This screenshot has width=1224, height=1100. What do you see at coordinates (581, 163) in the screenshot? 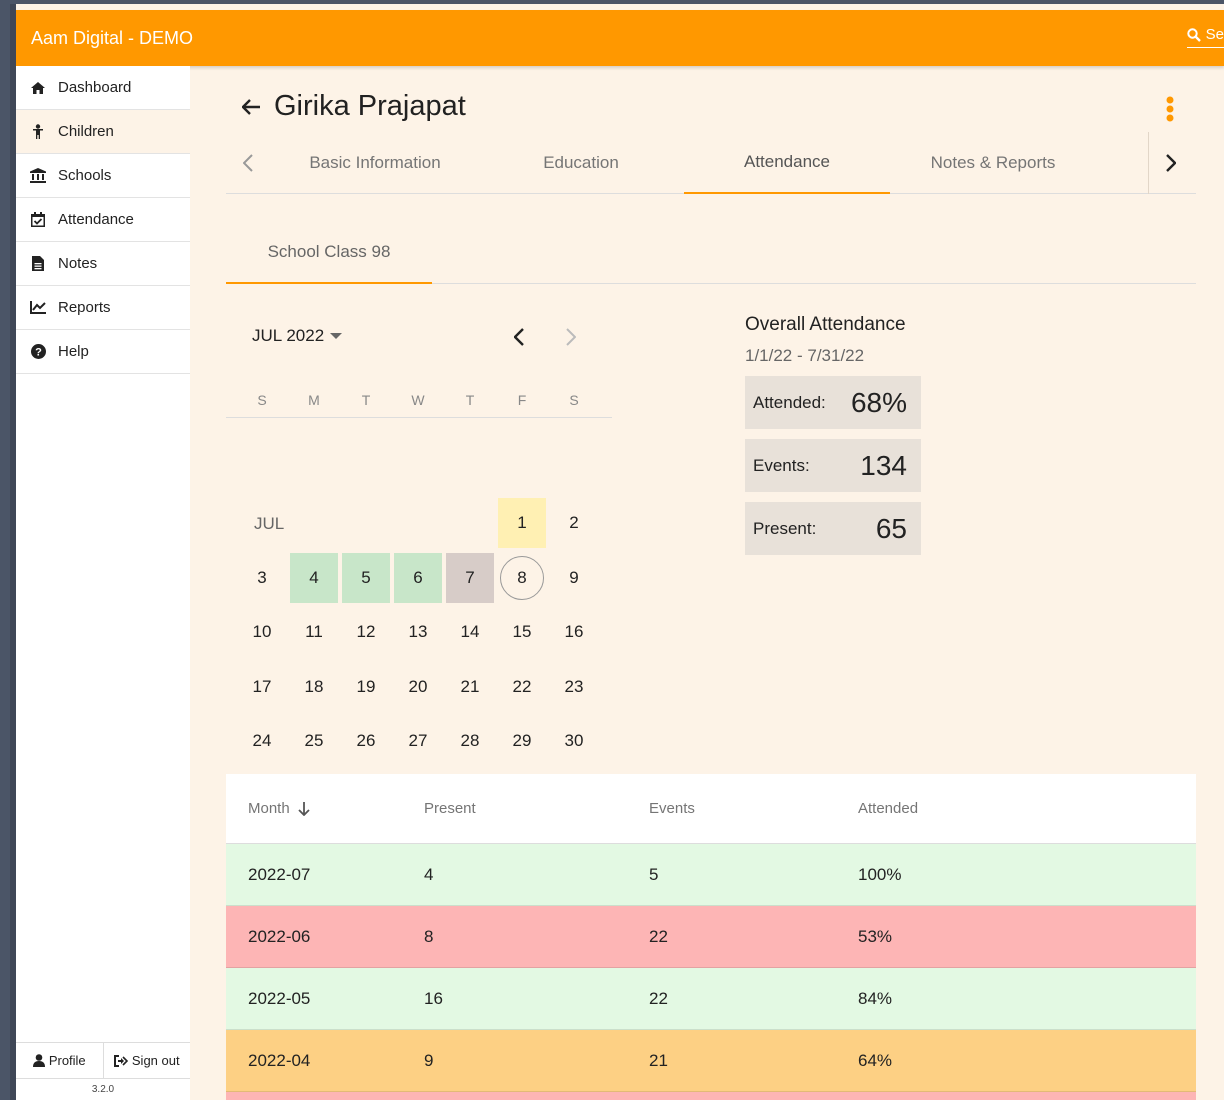
I see `tab-education: Education` at bounding box center [581, 163].